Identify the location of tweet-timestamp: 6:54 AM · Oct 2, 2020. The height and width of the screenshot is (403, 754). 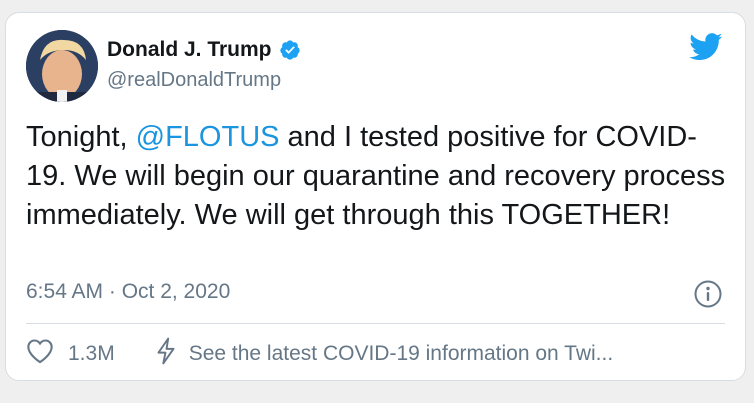
(128, 292).